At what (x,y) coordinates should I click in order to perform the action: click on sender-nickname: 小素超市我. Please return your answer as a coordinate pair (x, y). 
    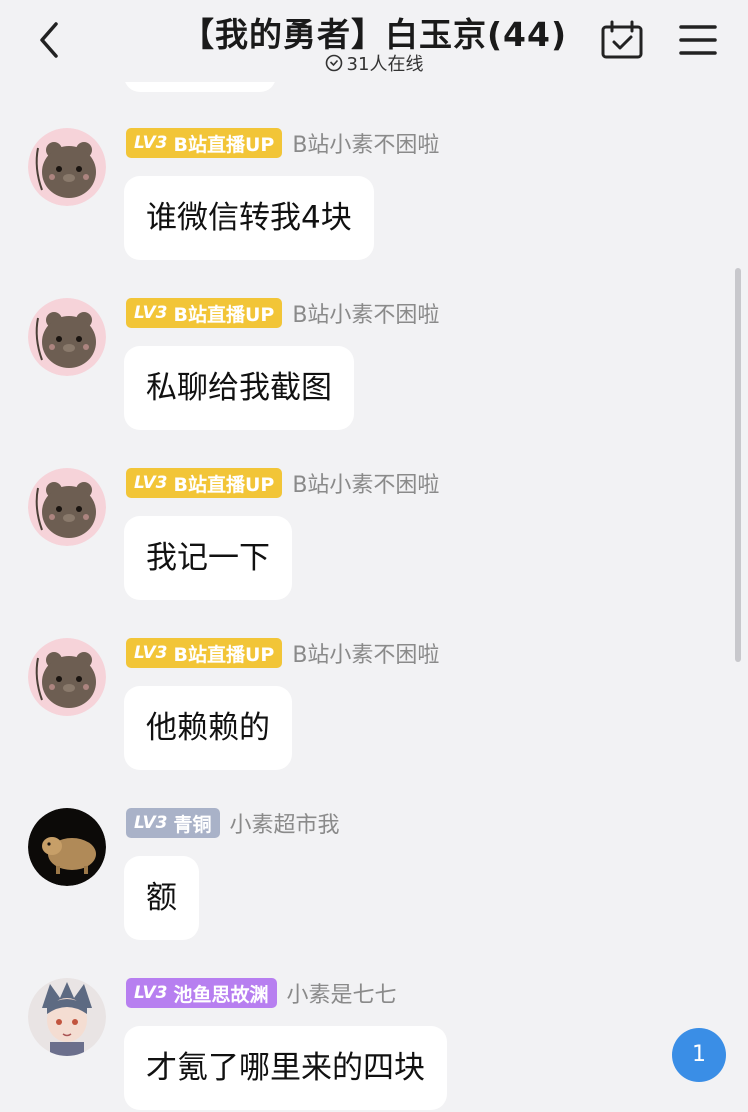
    Looking at the image, I should click on (285, 823).